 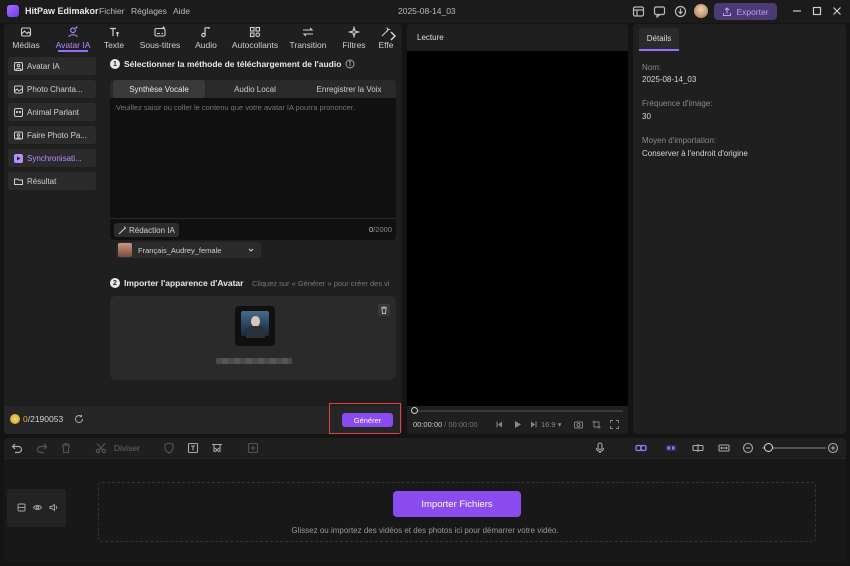 What do you see at coordinates (698, 448) in the screenshot?
I see `split-track-icon` at bounding box center [698, 448].